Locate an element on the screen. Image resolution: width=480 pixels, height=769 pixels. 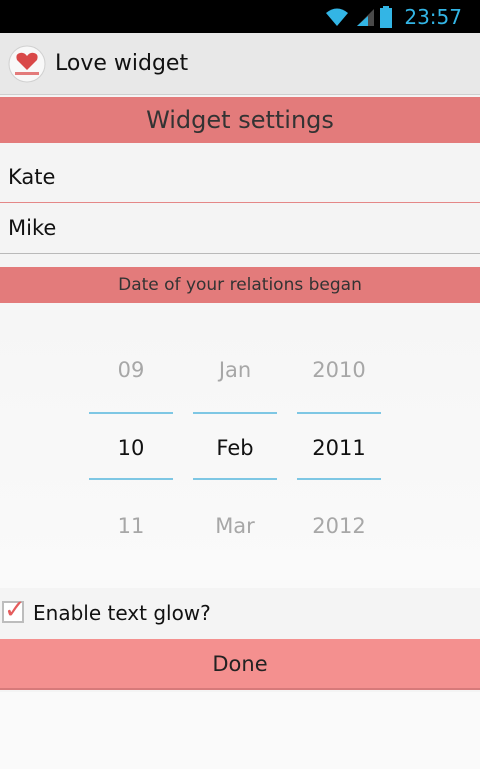
month-selected: Feb is located at coordinates (235, 448).